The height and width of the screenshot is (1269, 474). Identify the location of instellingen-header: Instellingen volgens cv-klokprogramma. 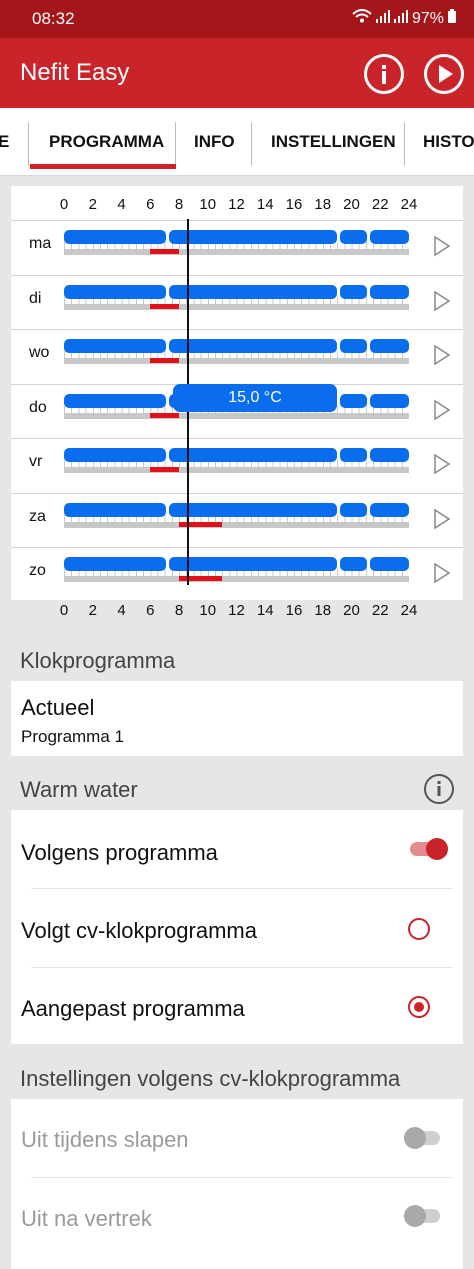
(210, 1078).